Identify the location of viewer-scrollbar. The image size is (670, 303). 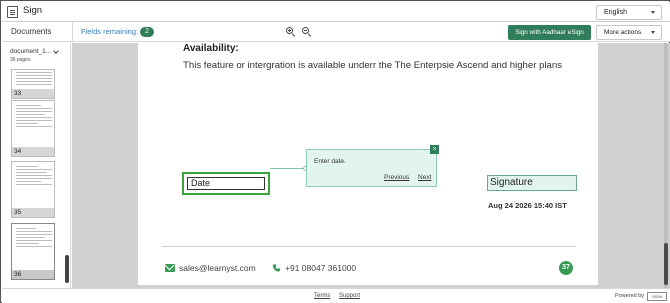
(666, 165).